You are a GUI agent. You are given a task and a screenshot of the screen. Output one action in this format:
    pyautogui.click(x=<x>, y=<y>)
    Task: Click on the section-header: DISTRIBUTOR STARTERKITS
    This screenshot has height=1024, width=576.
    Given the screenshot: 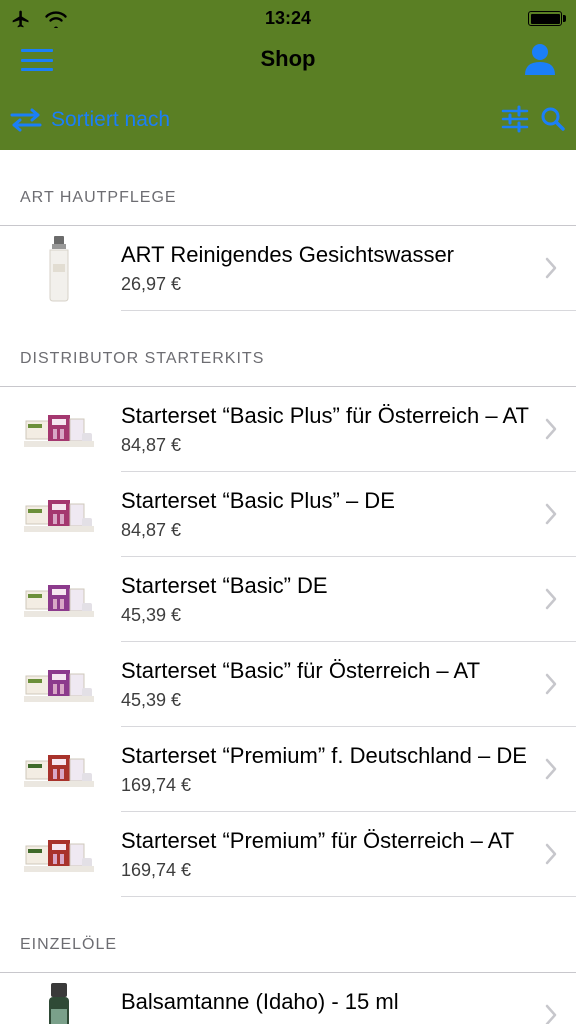 What is the action you would take?
    pyautogui.click(x=288, y=349)
    